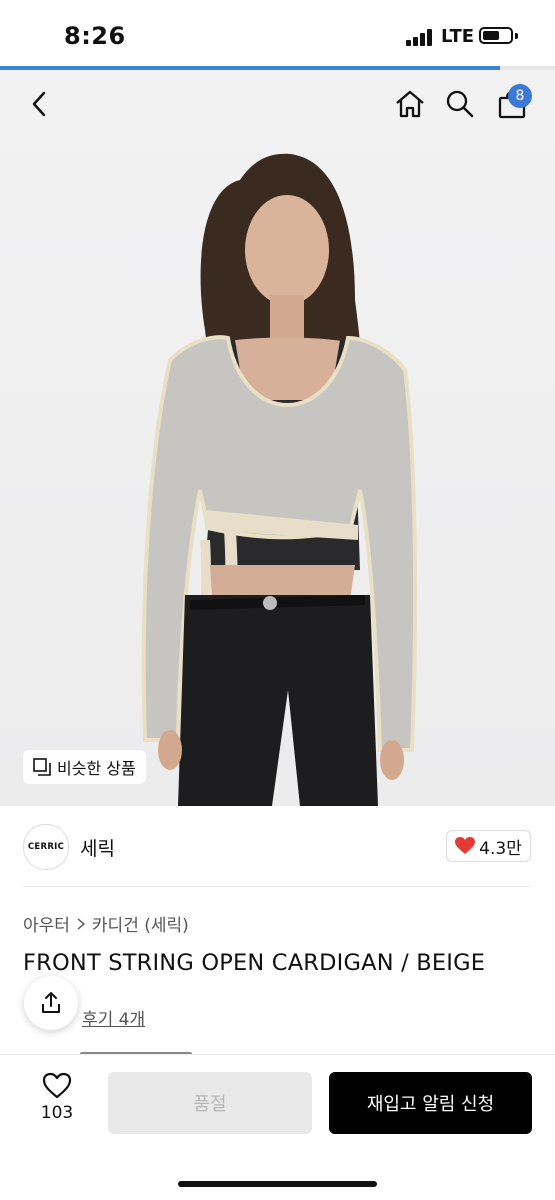 Image resolution: width=555 pixels, height=1200 pixels. I want to click on heart-filled-icon, so click(465, 845).